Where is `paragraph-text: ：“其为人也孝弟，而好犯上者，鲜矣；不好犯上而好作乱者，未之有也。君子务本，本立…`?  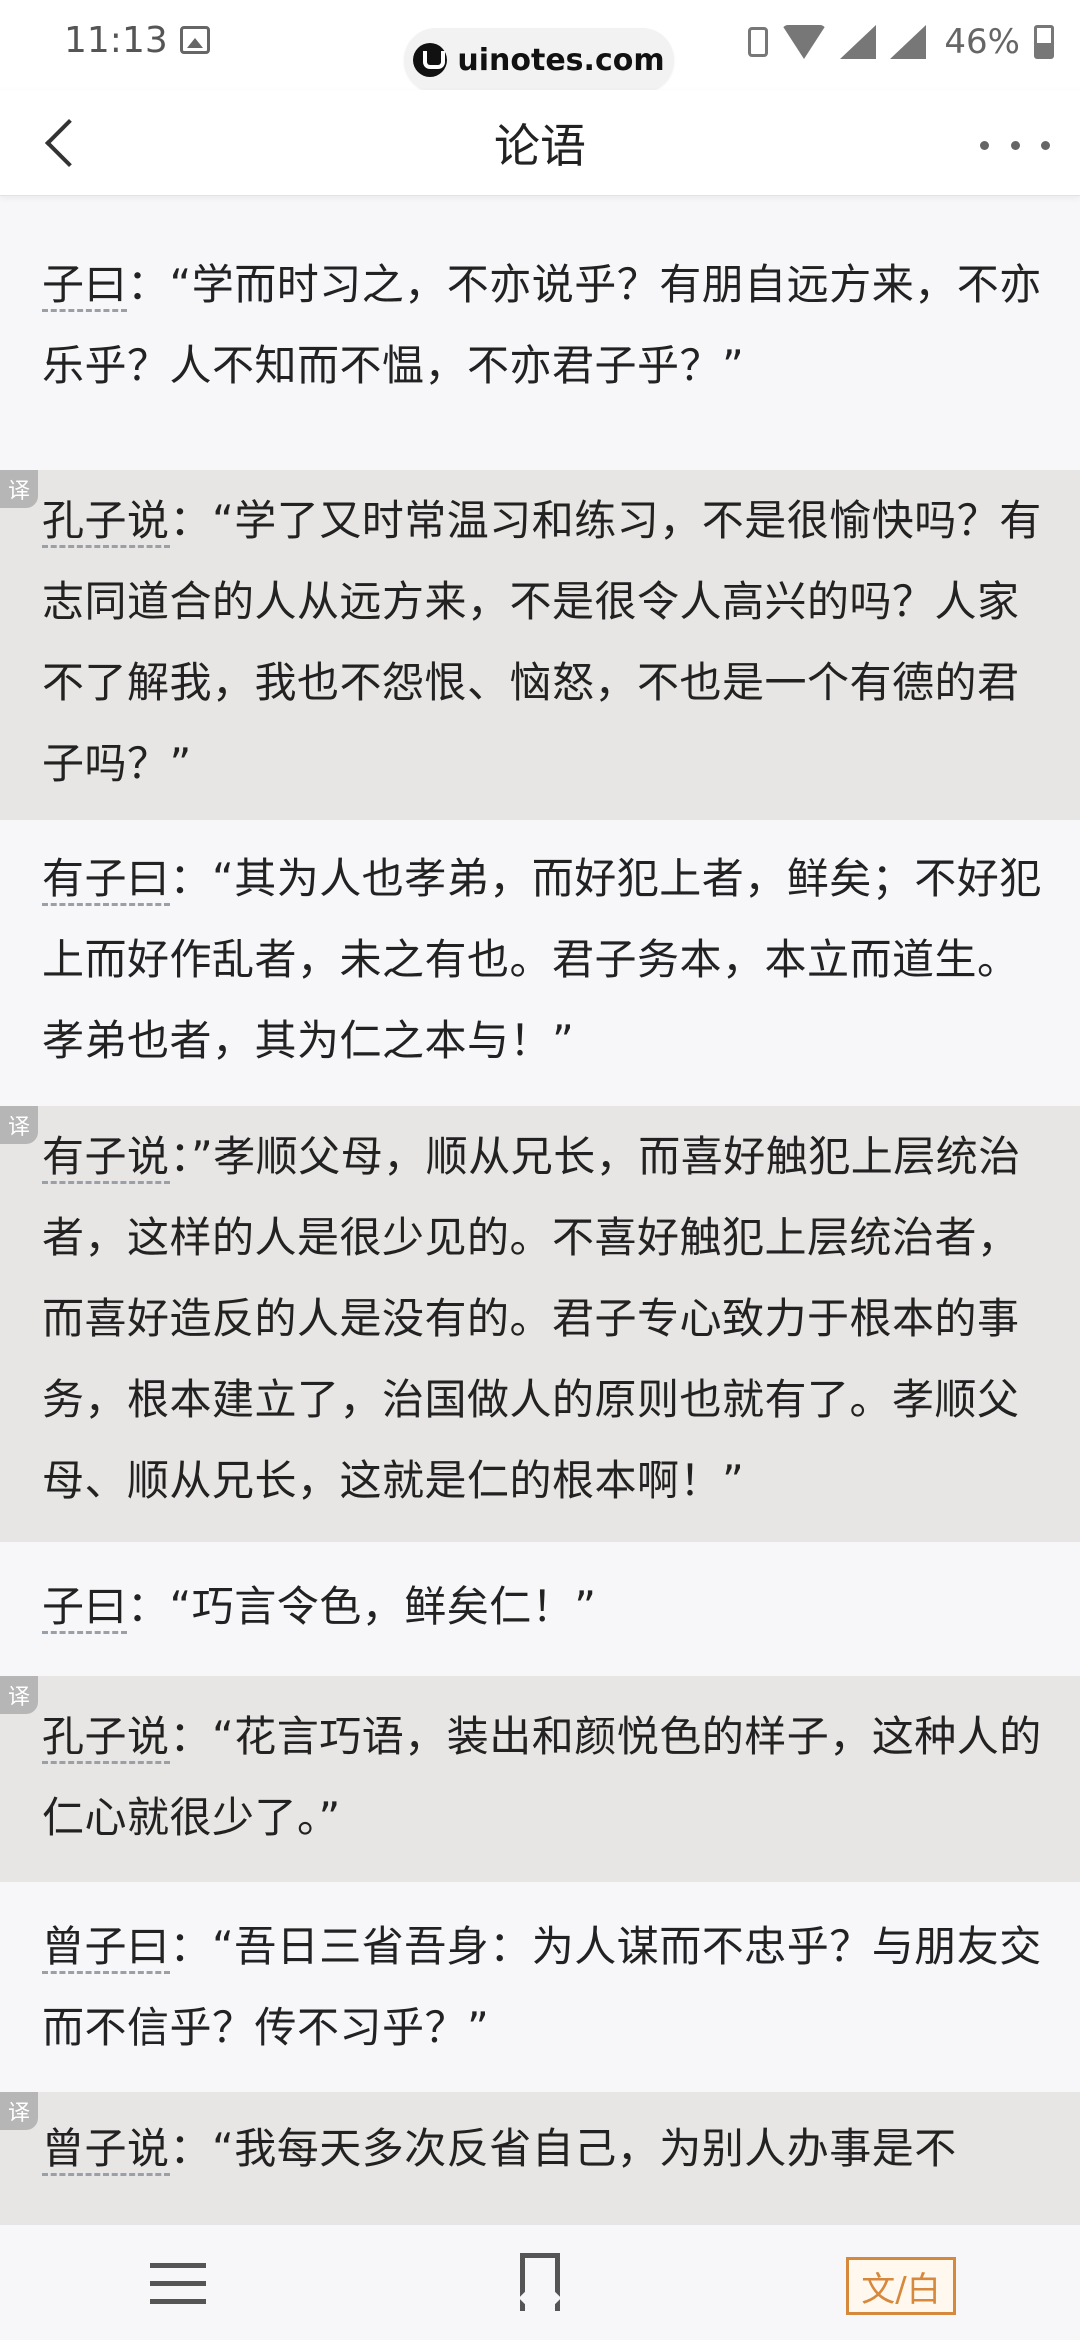 paragraph-text: ：“其为人也孝弟，而好犯上者，鲜矣；不好犯上而好作乱者，未之有也。君子务本，本立… is located at coordinates (542, 959).